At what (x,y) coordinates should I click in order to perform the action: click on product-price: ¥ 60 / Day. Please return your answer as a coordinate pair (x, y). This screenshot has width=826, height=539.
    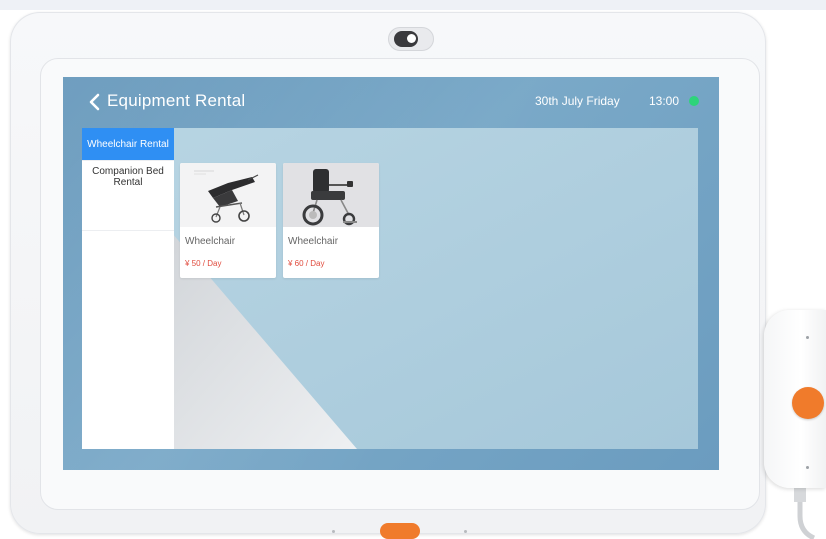
    Looking at the image, I should click on (306, 263).